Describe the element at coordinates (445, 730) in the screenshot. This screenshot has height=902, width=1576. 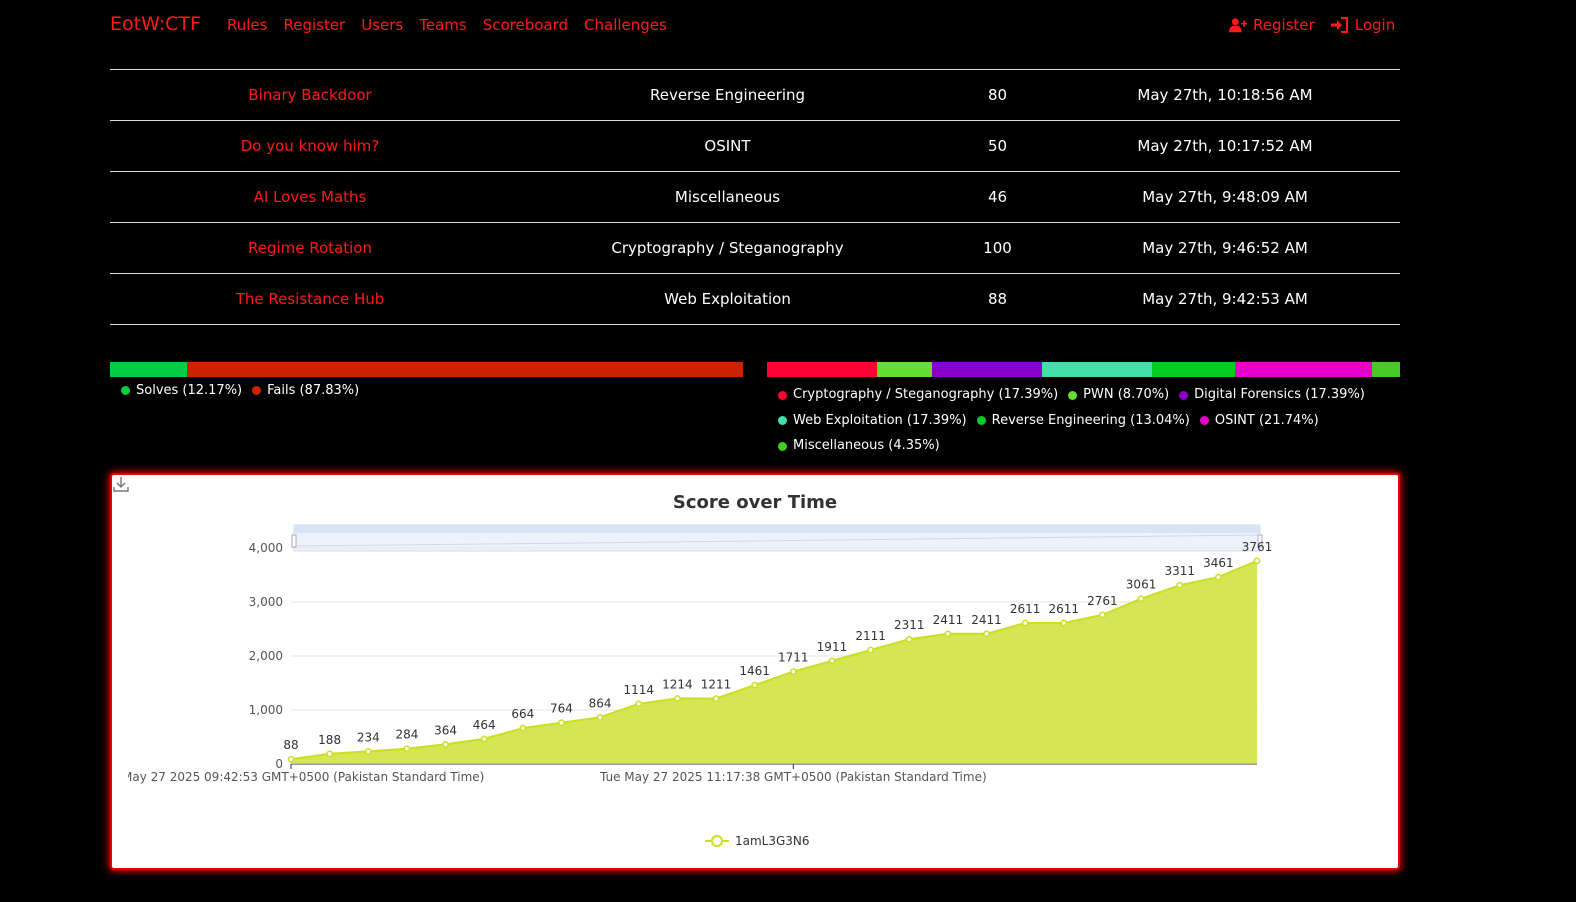
I see `data-label: 364` at that location.